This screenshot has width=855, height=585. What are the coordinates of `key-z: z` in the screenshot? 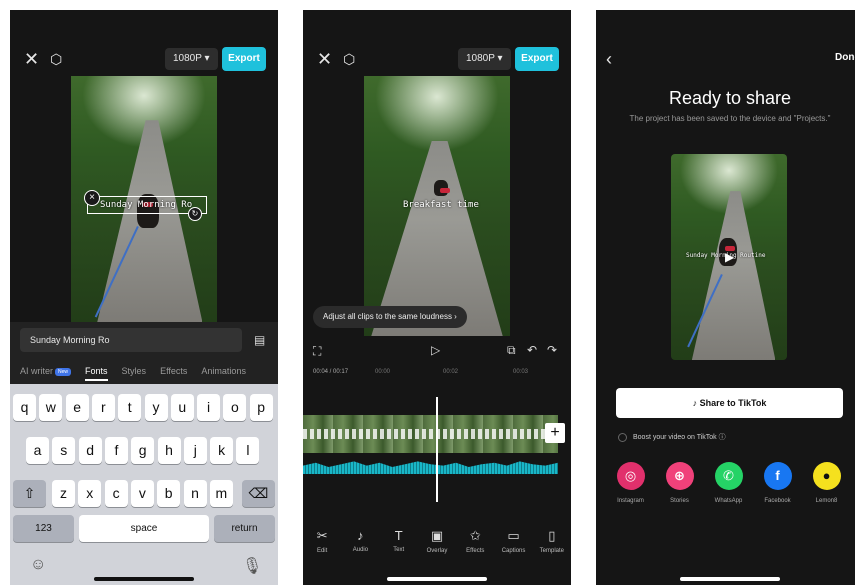 It's located at (63, 493).